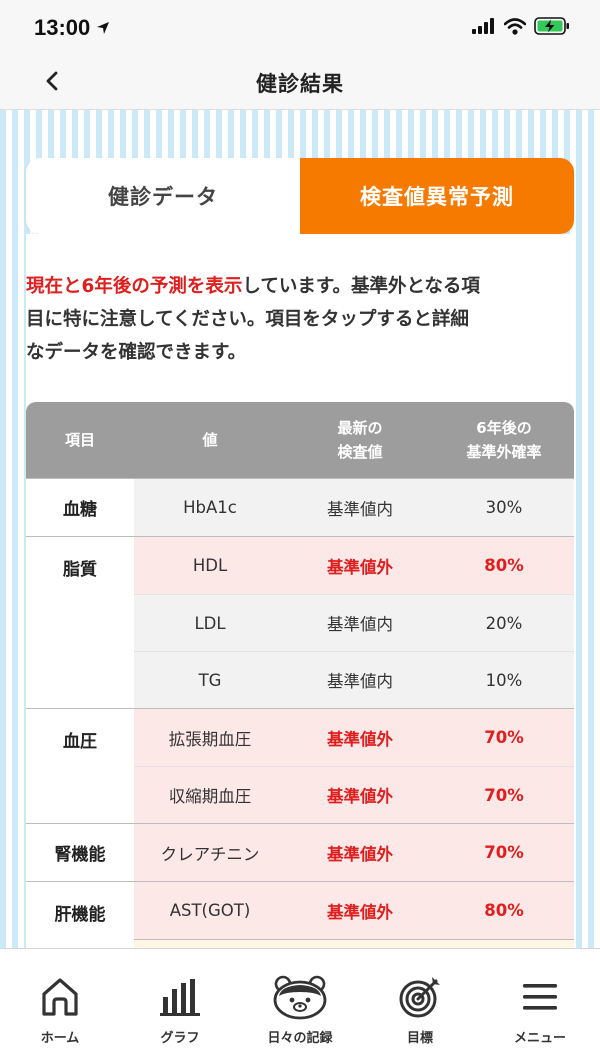  I want to click on bar-chart-icon, so click(180, 997).